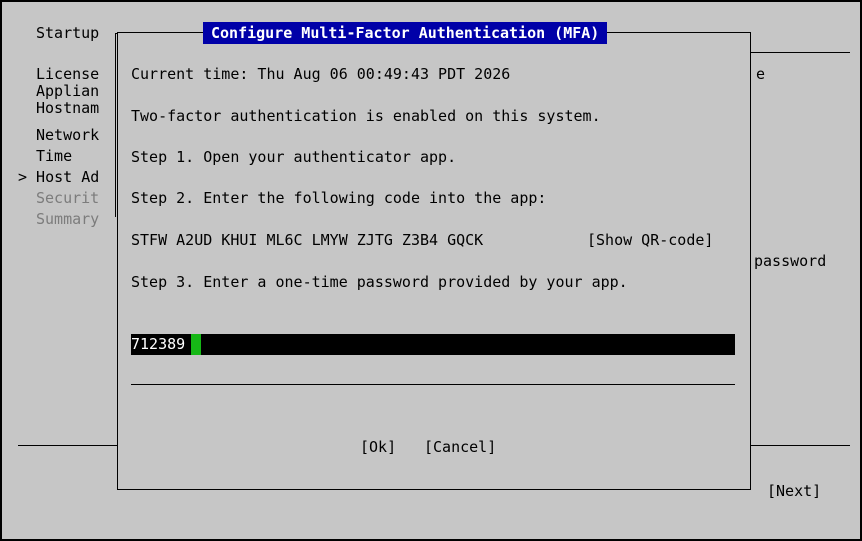 Image resolution: width=862 pixels, height=541 pixels. What do you see at coordinates (460, 447) in the screenshot?
I see `cancel-button: [Cancel]` at bounding box center [460, 447].